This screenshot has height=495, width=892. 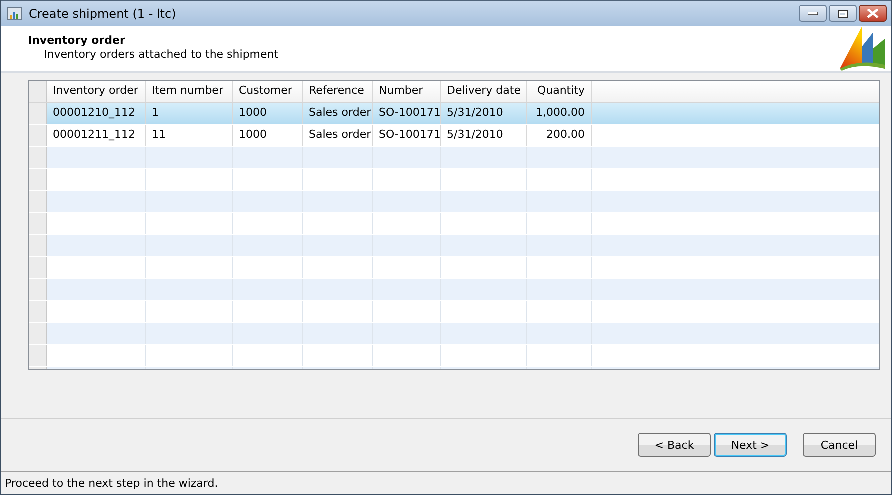 What do you see at coordinates (863, 48) in the screenshot?
I see `sail-logo` at bounding box center [863, 48].